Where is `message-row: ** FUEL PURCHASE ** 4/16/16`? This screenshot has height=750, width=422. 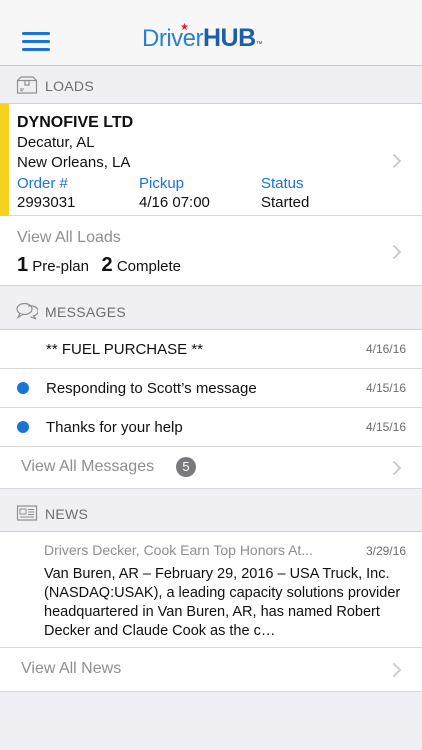 message-row: ** FUEL PURCHASE ** 4/16/16 is located at coordinates (211, 349).